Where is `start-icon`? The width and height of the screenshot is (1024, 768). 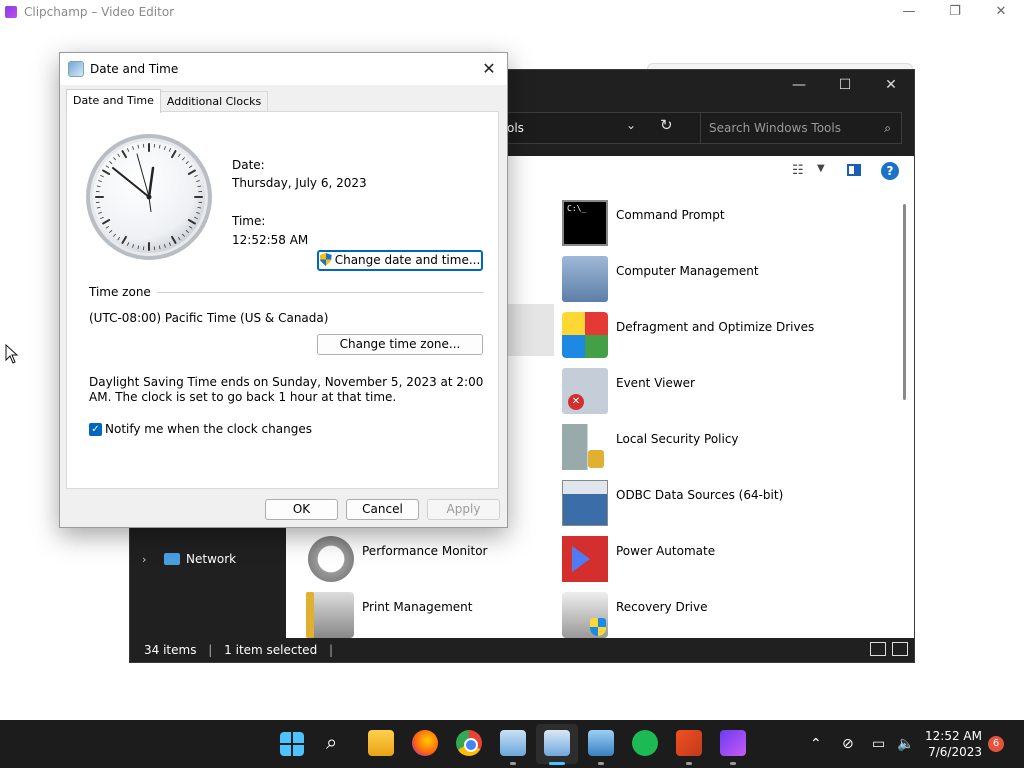
start-icon is located at coordinates (292, 744).